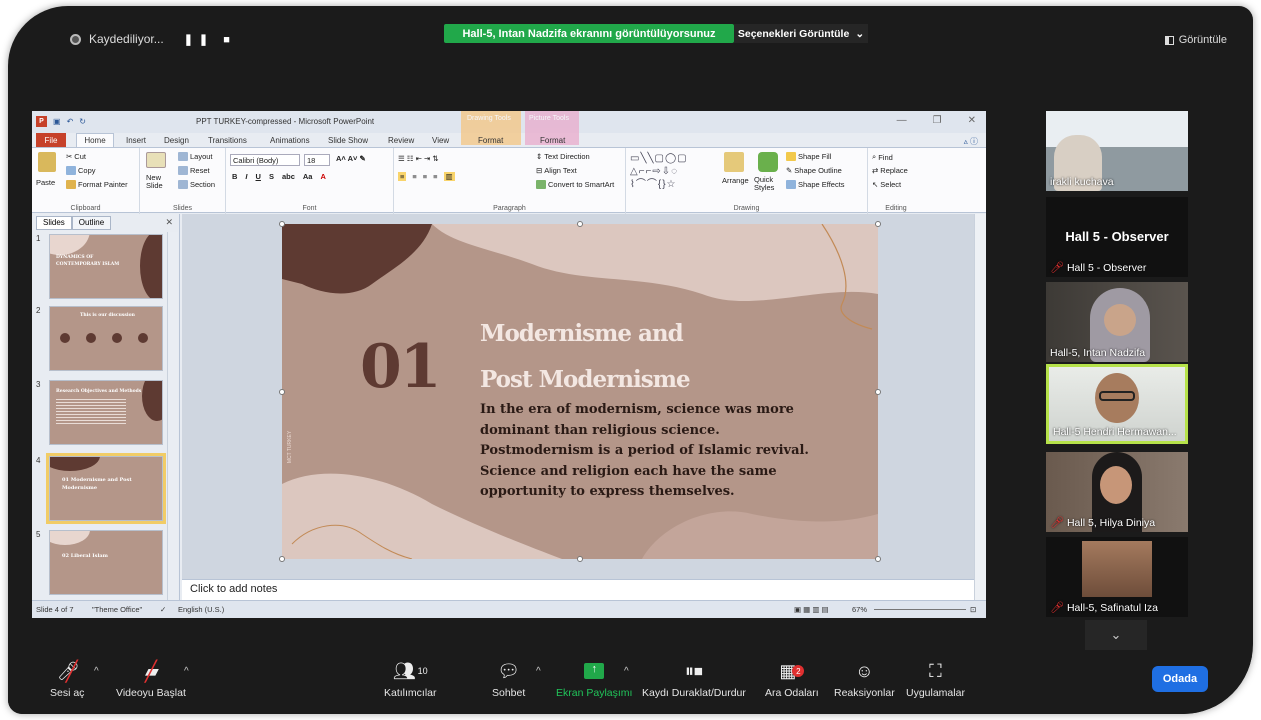  What do you see at coordinates (106, 338) in the screenshot?
I see `slide-thumb-2: This is our discussion` at bounding box center [106, 338].